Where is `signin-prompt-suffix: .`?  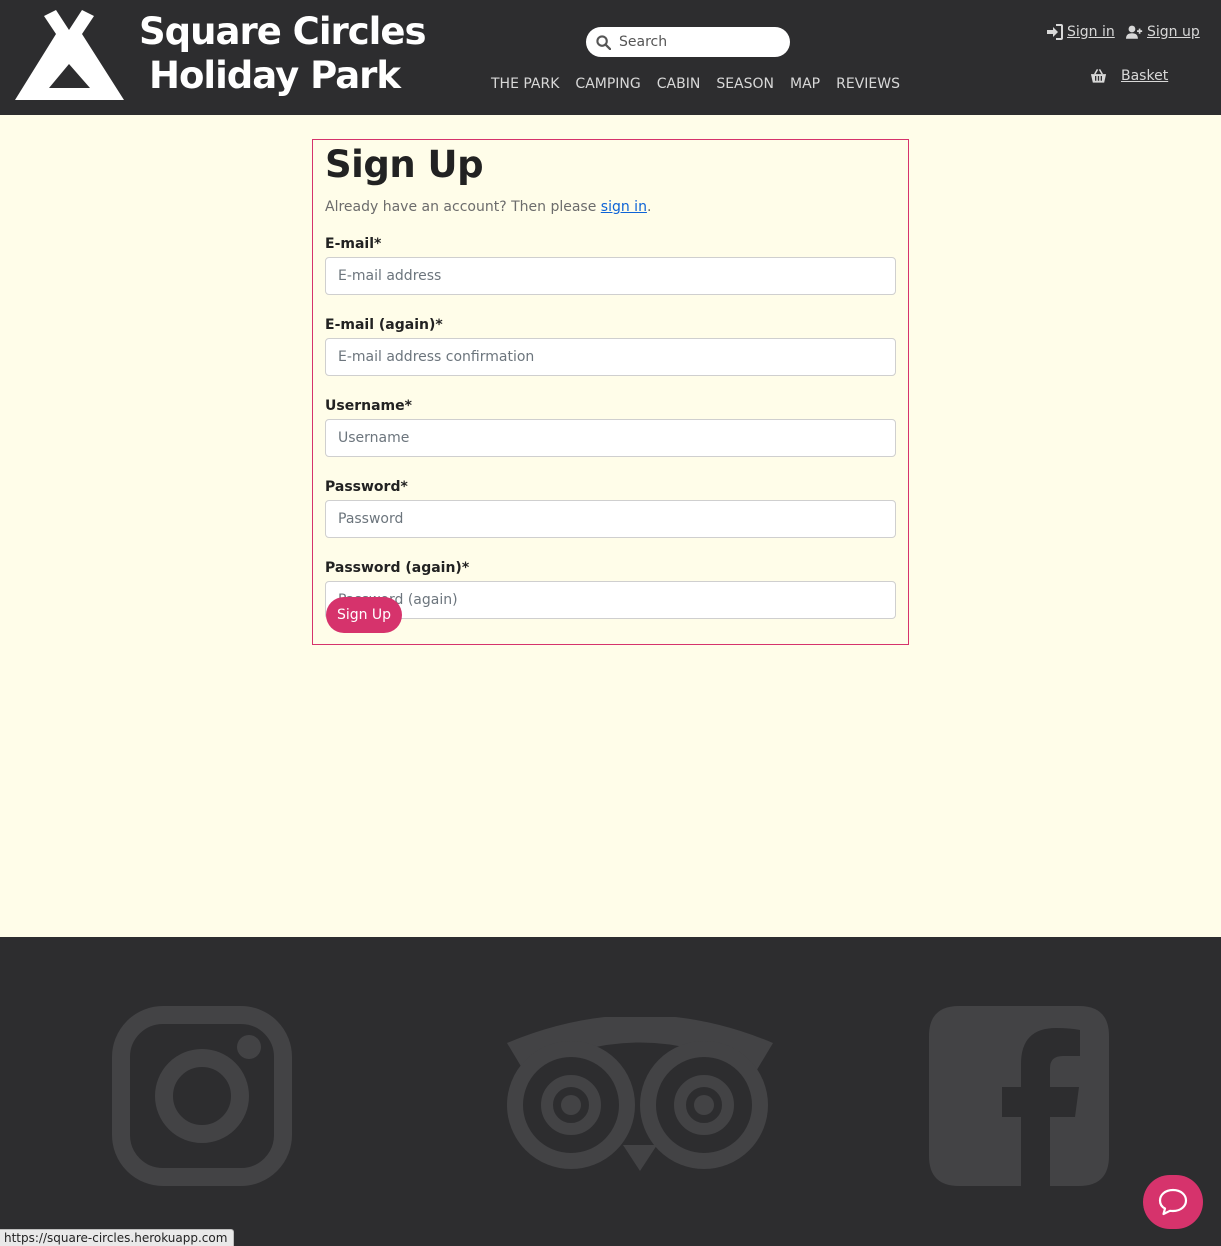
signin-prompt-suffix: . is located at coordinates (649, 207).